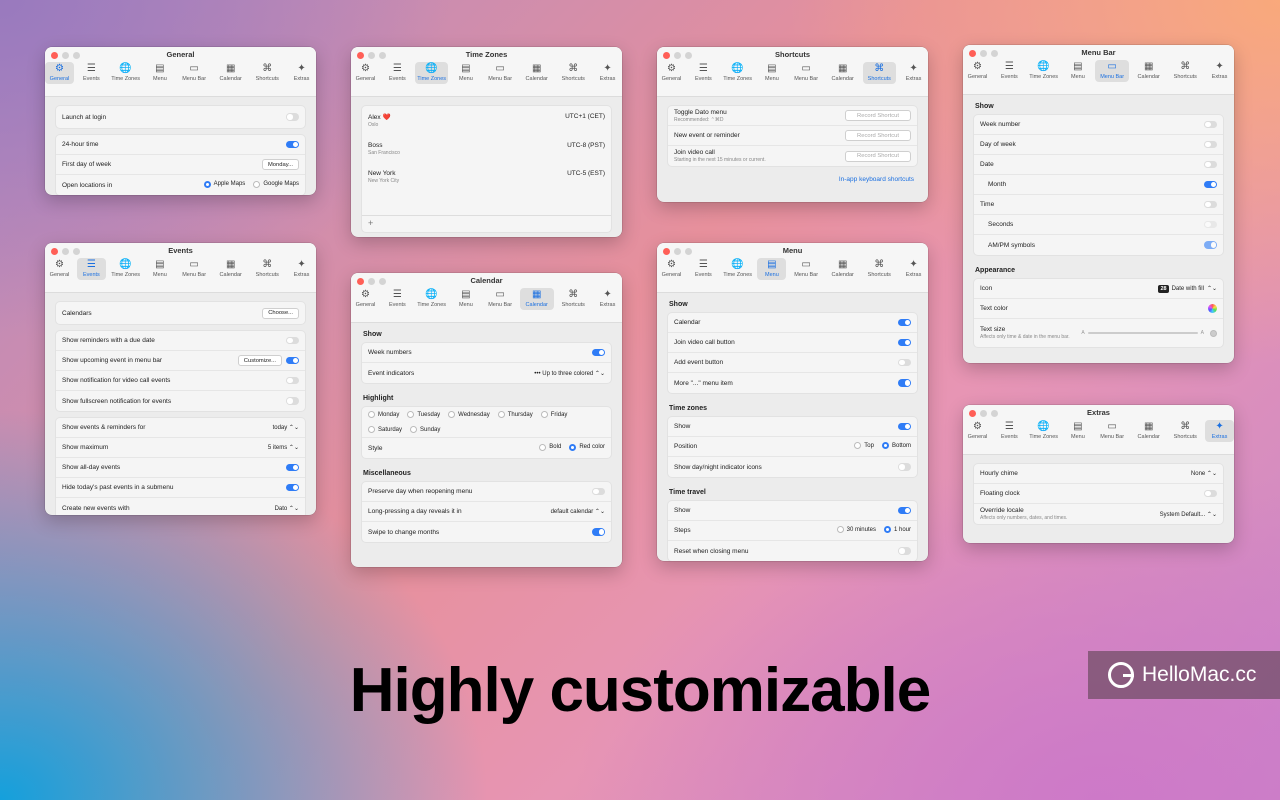 This screenshot has height=800, width=1280. What do you see at coordinates (292, 487) in the screenshot?
I see `hide-past-toggle` at bounding box center [292, 487].